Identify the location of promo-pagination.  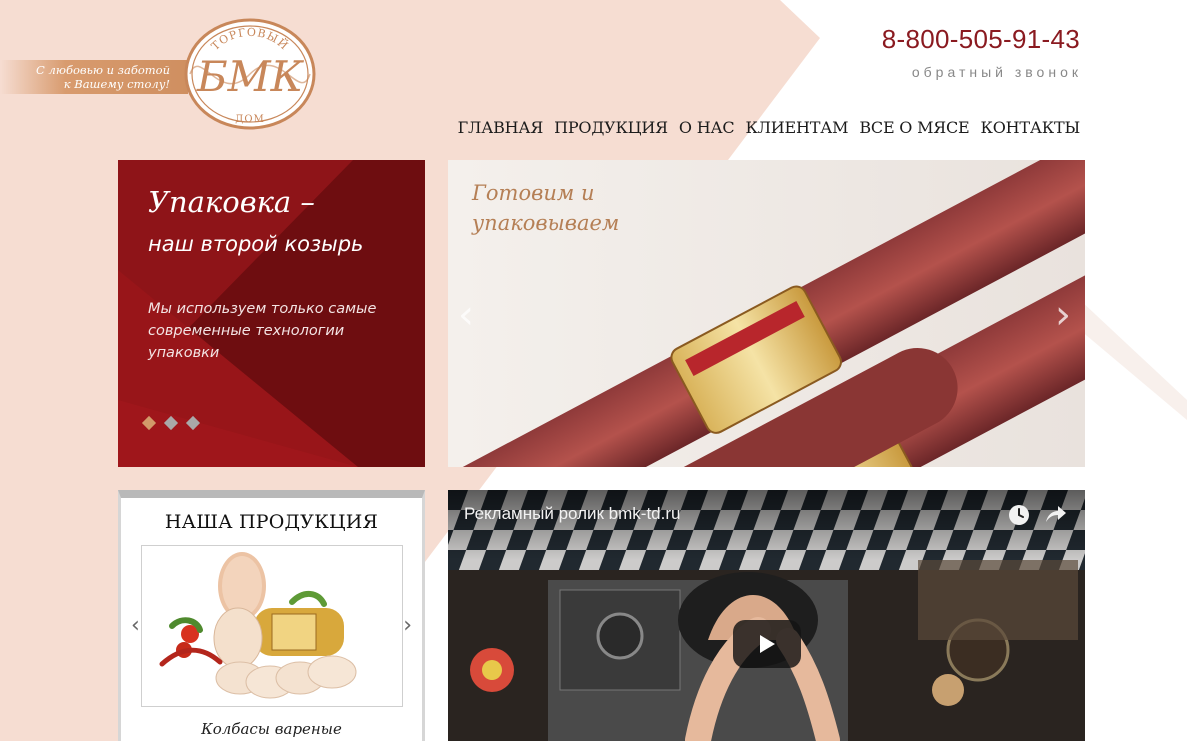
(171, 423).